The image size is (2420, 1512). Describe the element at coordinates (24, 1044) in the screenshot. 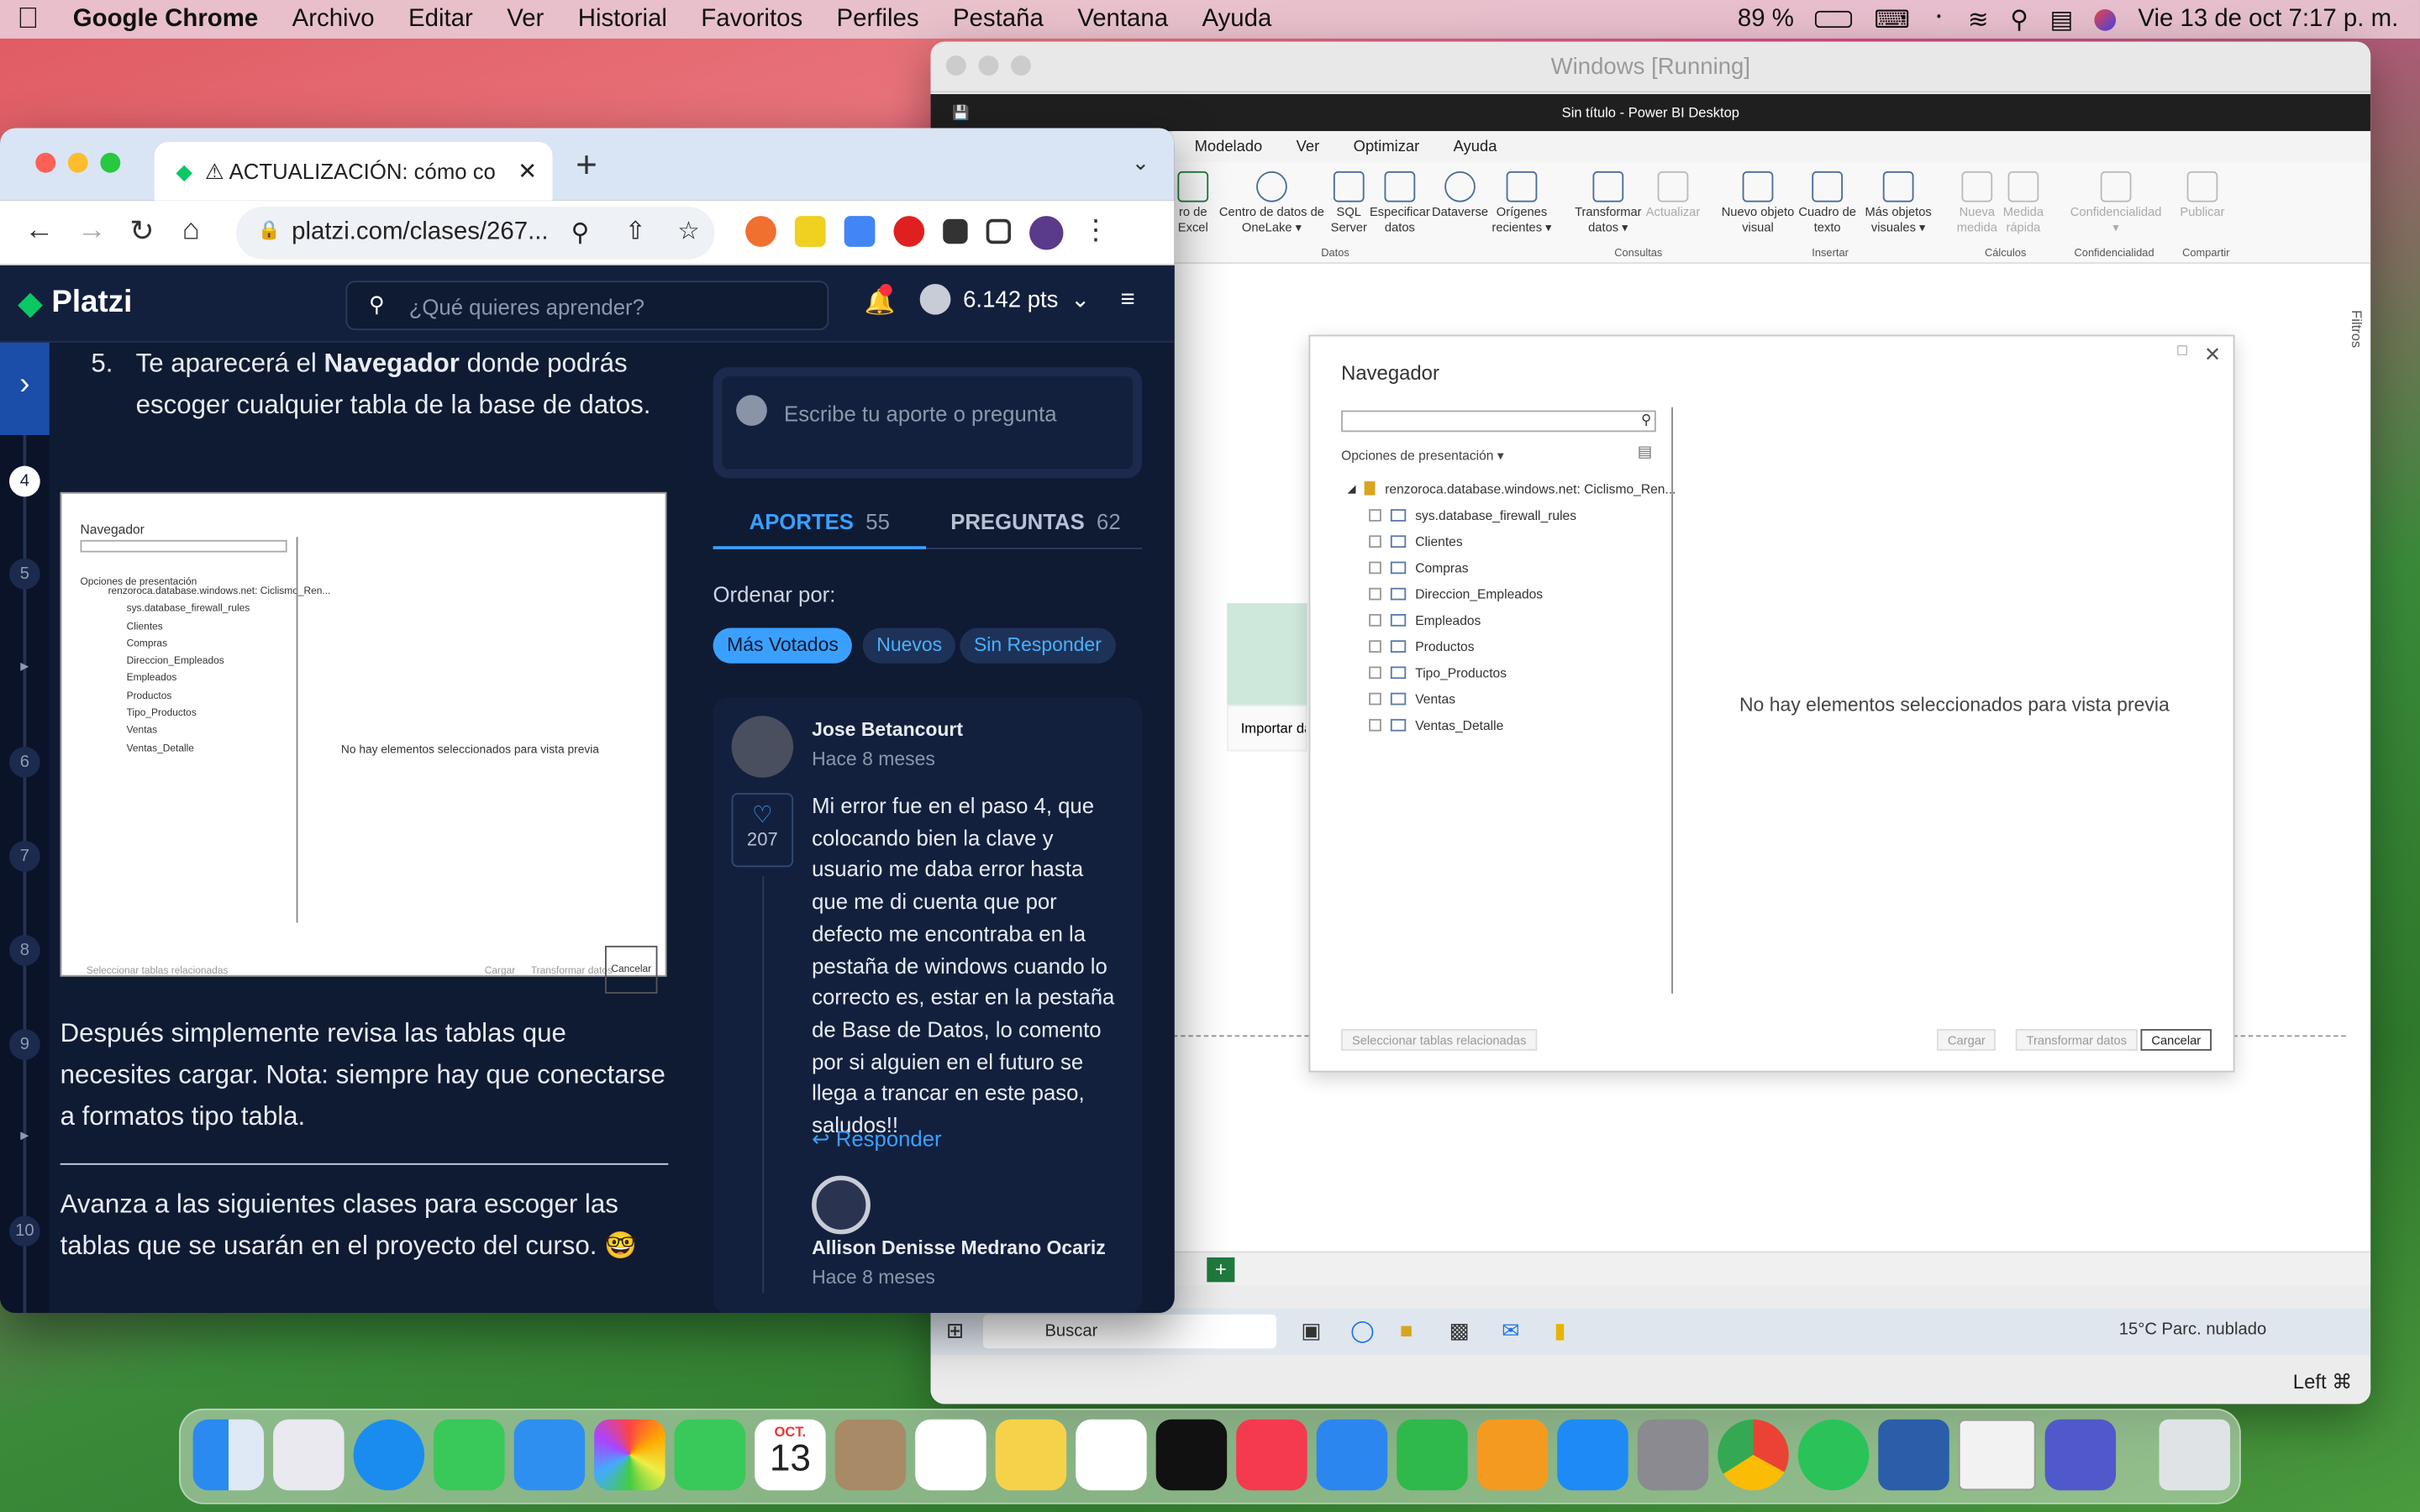

I see `rail-step: 9` at that location.